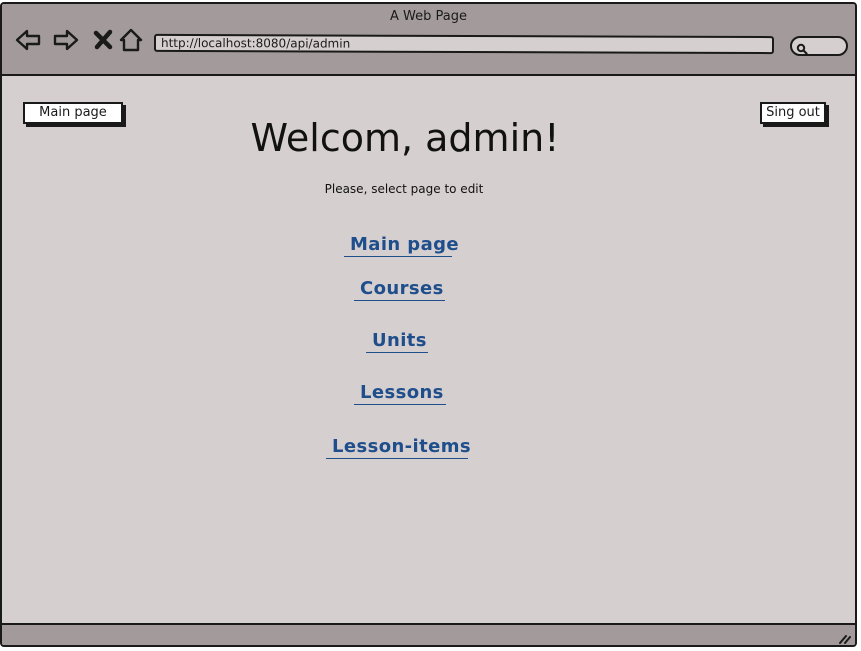 Image resolution: width=861 pixels, height=651 pixels. What do you see at coordinates (428, 634) in the screenshot?
I see `status-bar` at bounding box center [428, 634].